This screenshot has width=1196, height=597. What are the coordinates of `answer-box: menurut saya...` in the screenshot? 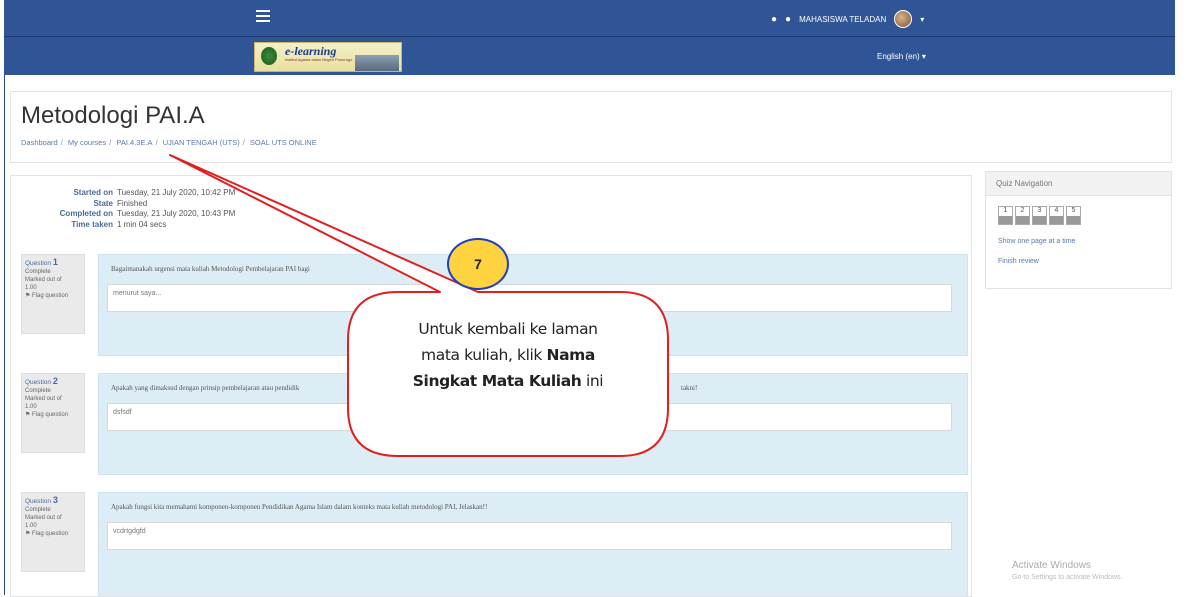 It's located at (529, 298).